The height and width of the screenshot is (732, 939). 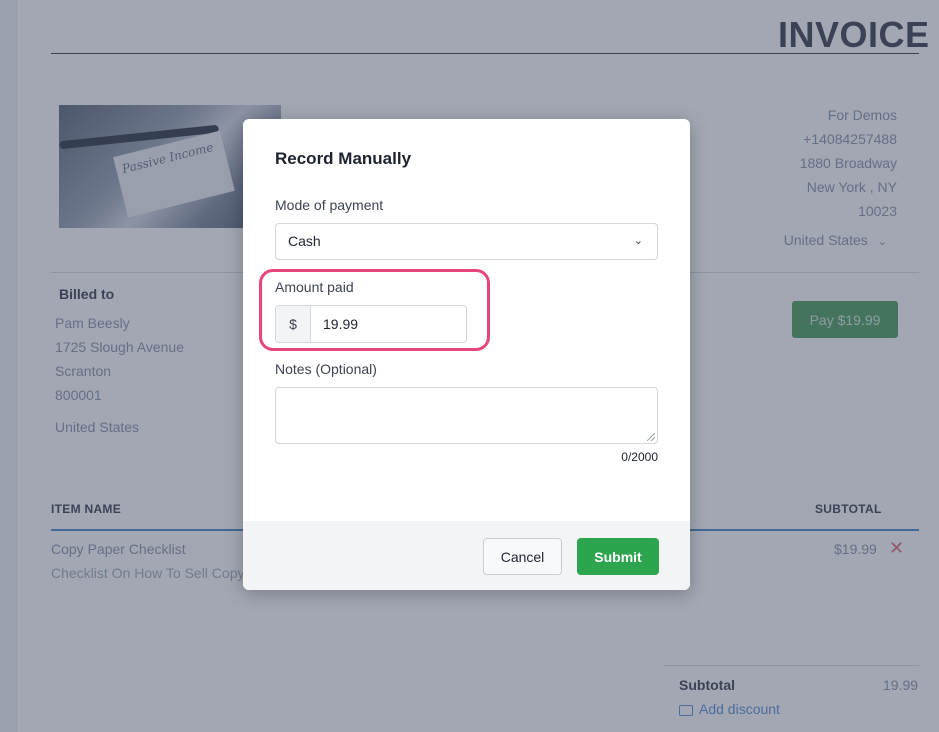 I want to click on notes-char-counter: 0/2000, so click(x=639, y=457).